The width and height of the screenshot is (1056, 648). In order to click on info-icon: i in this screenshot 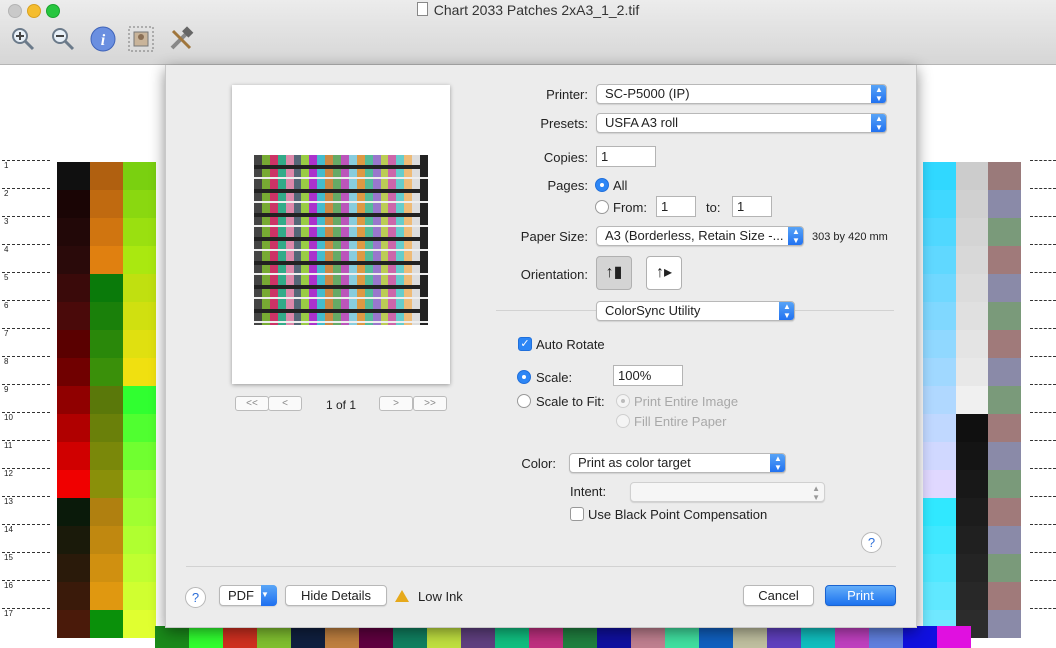, I will do `click(103, 39)`.